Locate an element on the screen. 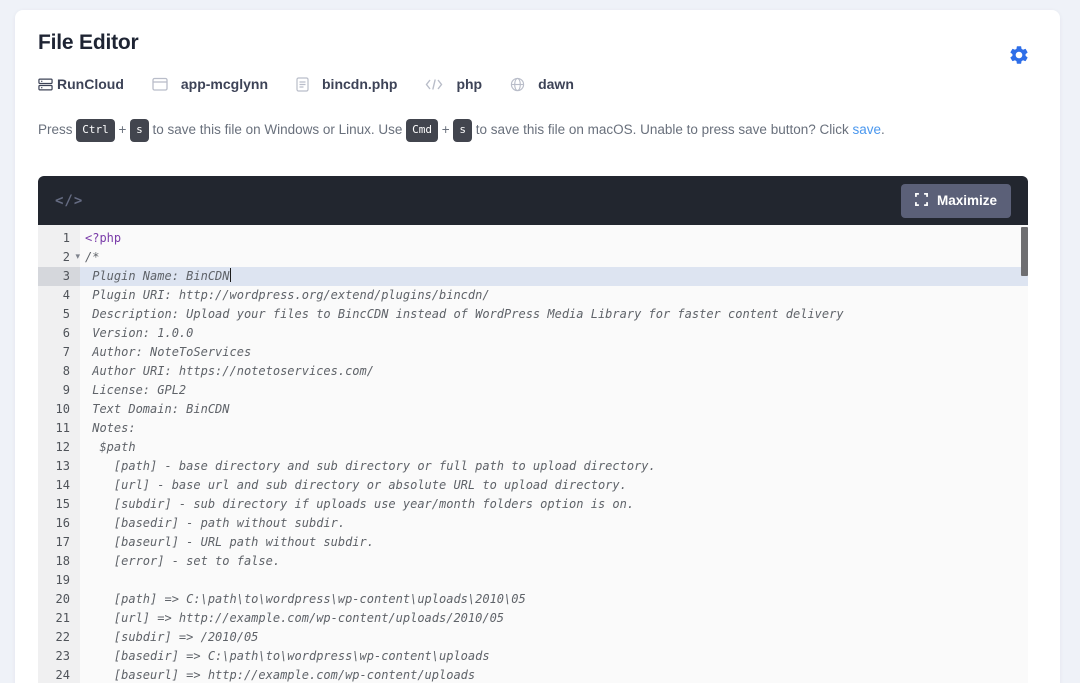 Image resolution: width=1080 pixels, height=683 pixels. kbd-cmd: Cmd is located at coordinates (422, 130).